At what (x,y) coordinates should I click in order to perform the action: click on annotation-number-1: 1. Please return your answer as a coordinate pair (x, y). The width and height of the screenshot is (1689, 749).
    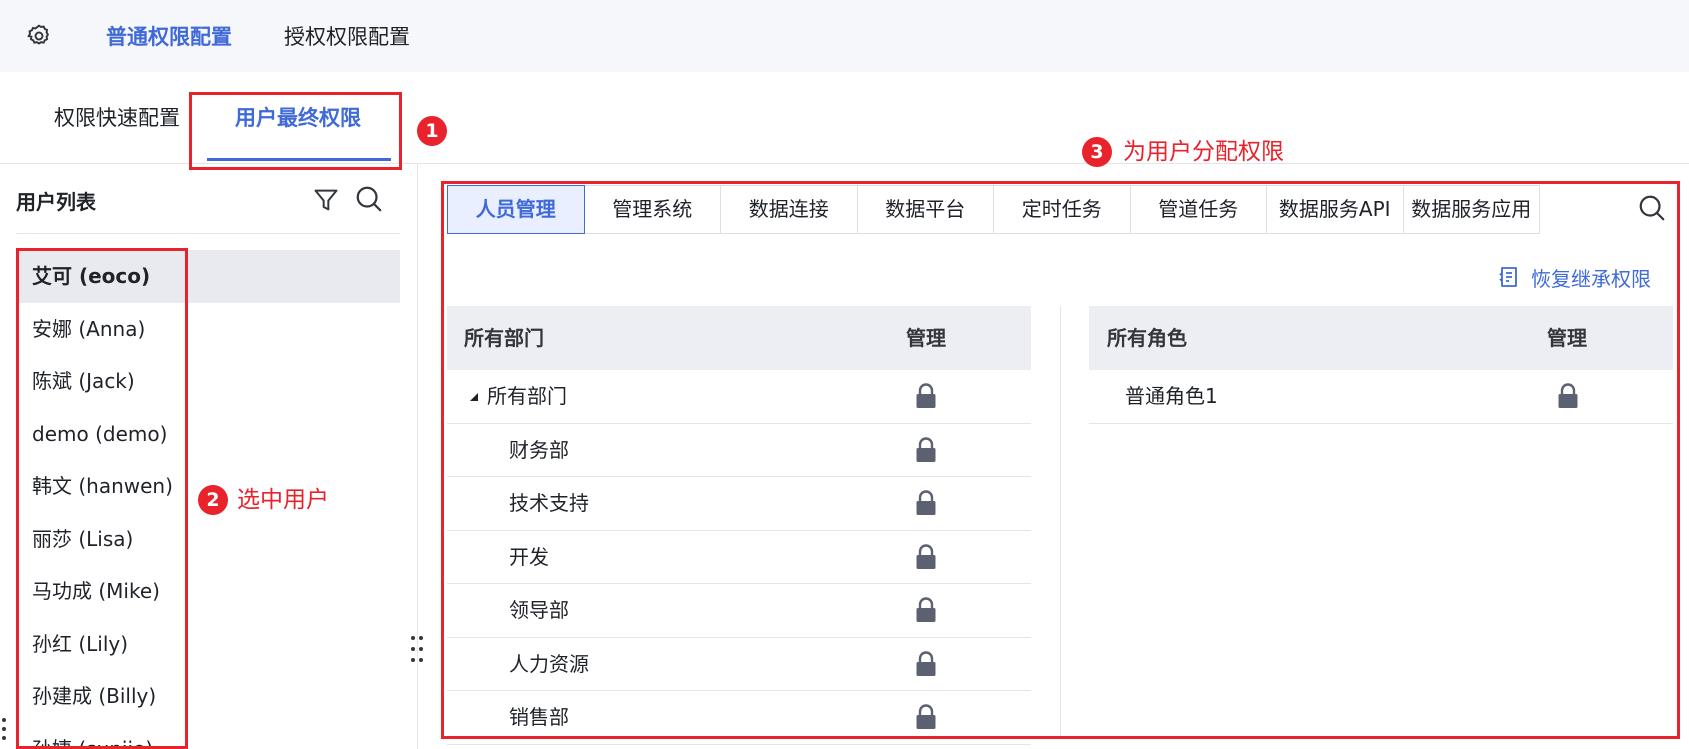
    Looking at the image, I should click on (432, 131).